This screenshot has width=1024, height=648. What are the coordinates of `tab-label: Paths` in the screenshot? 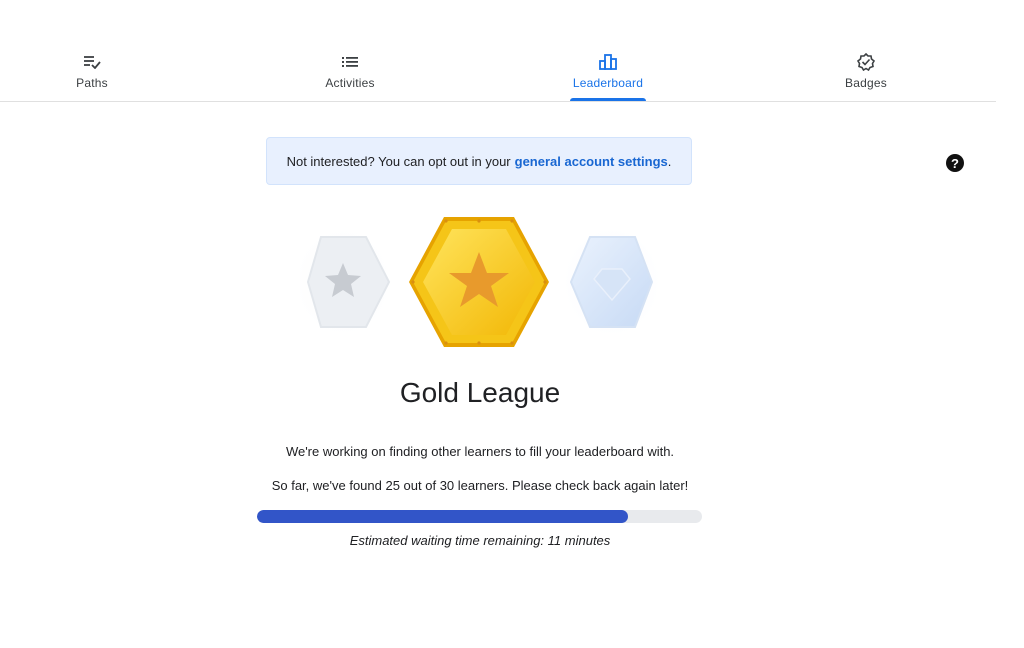 It's located at (92, 83).